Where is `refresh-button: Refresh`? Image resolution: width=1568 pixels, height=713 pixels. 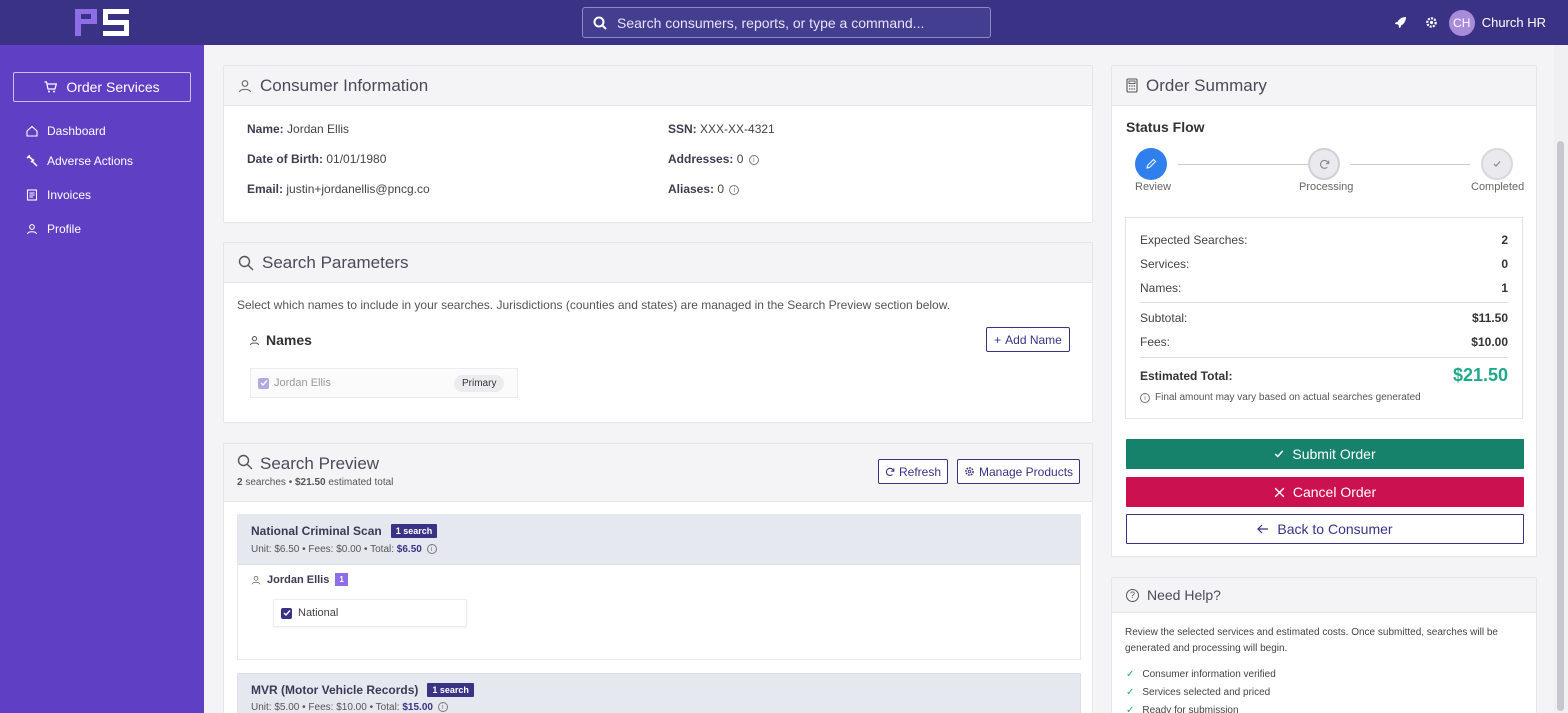 refresh-button: Refresh is located at coordinates (913, 471).